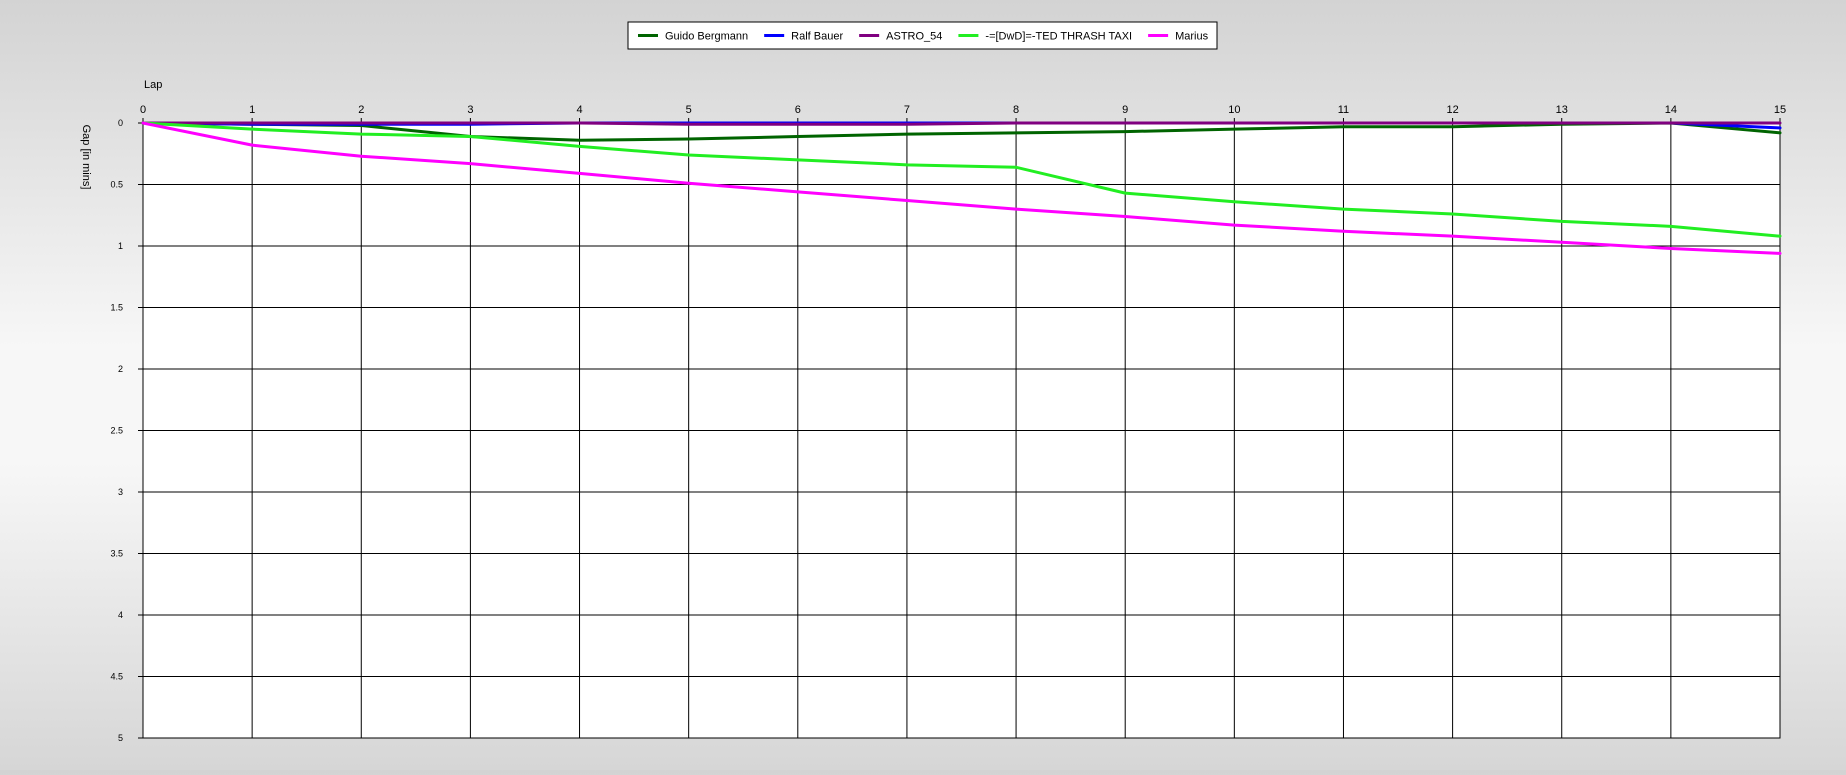 This screenshot has height=775, width=1846. I want to click on y-tick-label: 3, so click(120, 492).